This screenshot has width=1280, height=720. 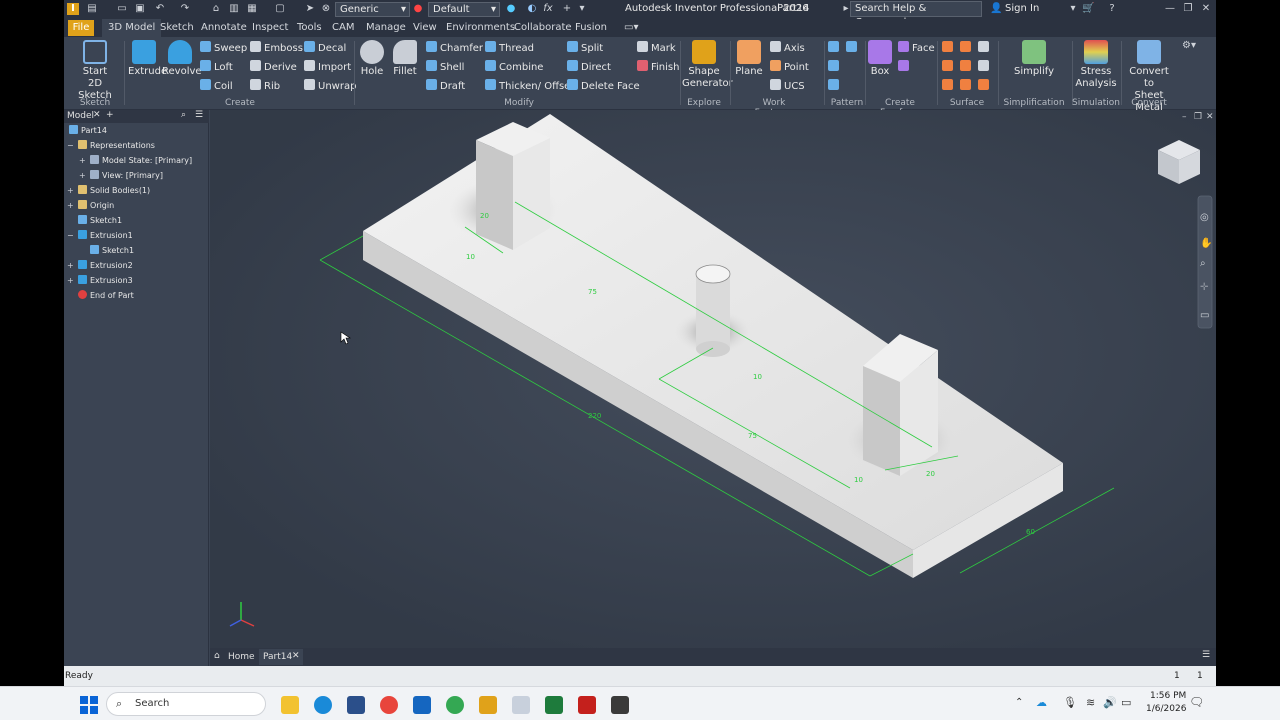 What do you see at coordinates (985, 66) in the screenshot?
I see `surface-replace-button` at bounding box center [985, 66].